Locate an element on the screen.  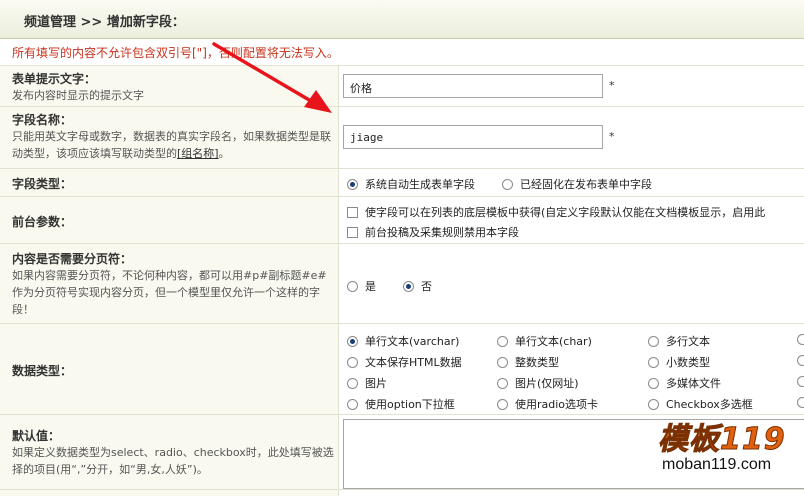
watermark-en: moban119.com is located at coordinates (717, 464).